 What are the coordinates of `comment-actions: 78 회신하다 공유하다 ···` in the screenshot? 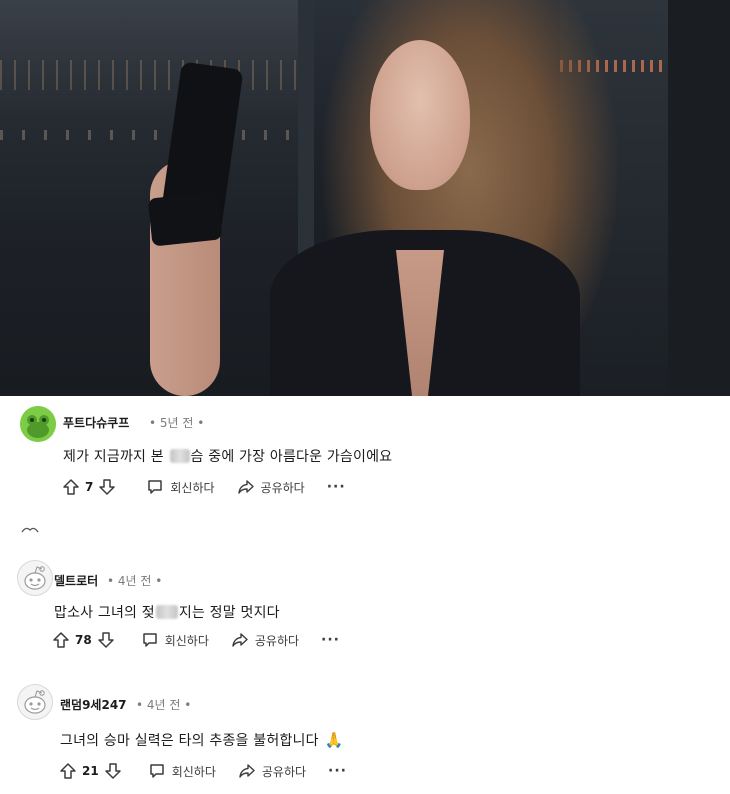 It's located at (196, 640).